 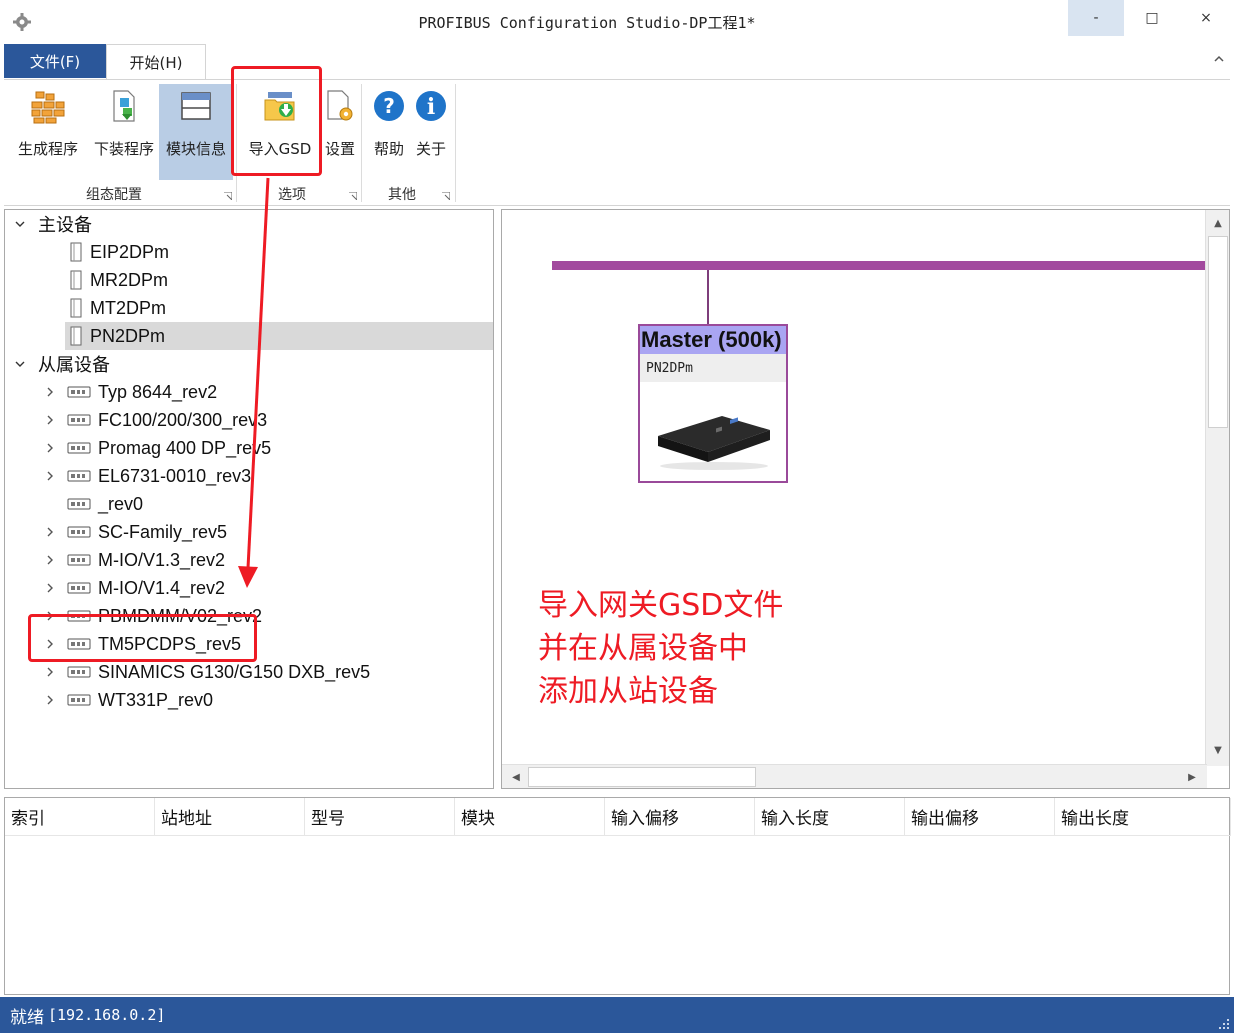 What do you see at coordinates (249, 700) in the screenshot?
I see `tree-node-slave: WT331P_rev0` at bounding box center [249, 700].